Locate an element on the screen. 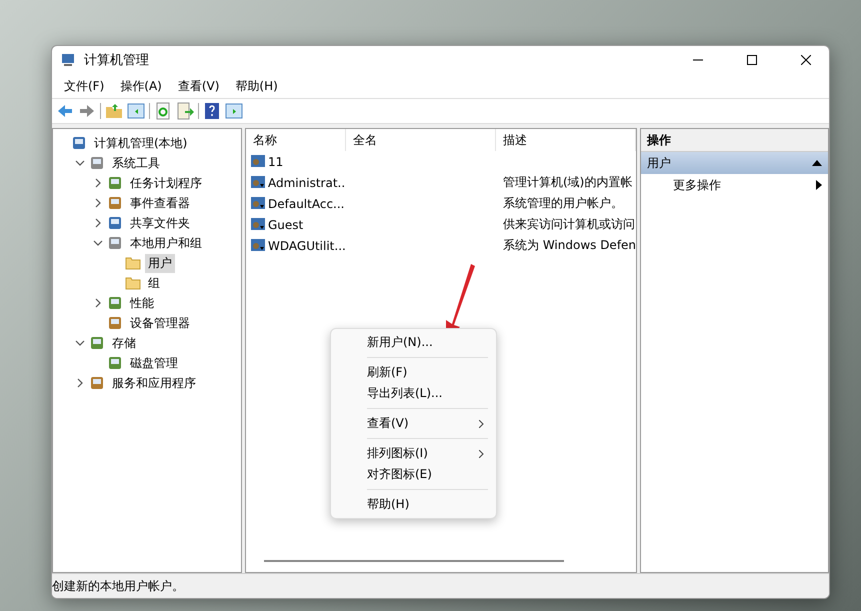  folder-up-icon is located at coordinates (114, 111).